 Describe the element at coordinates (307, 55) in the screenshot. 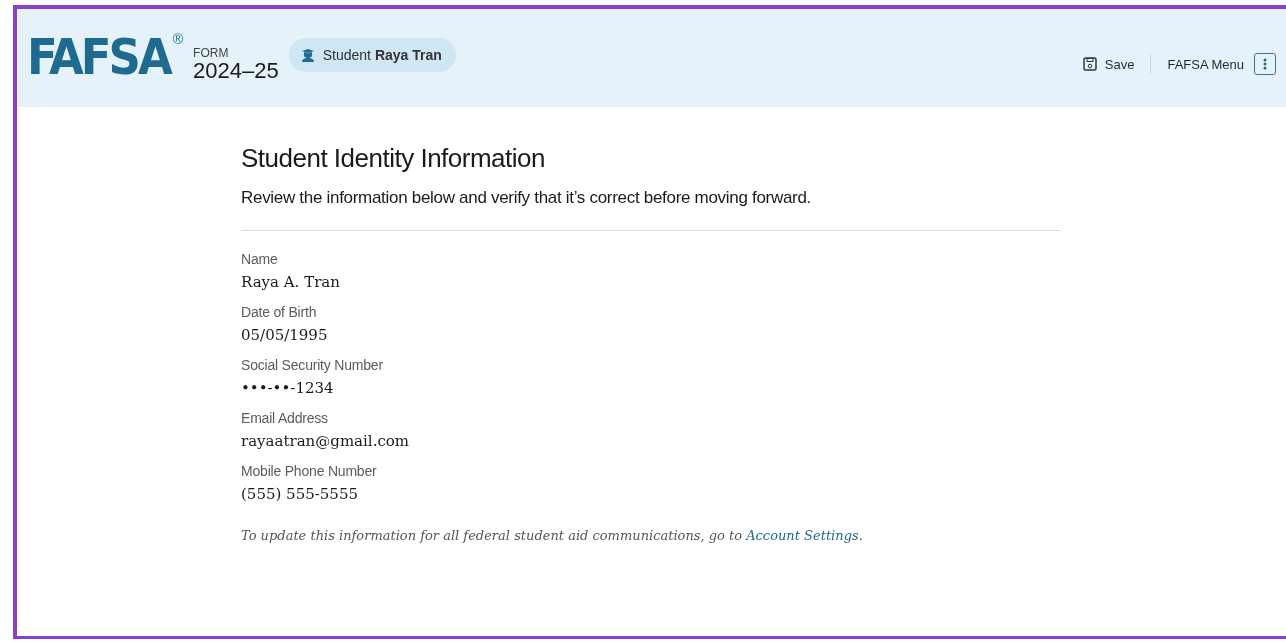

I see `graduate-icon` at that location.